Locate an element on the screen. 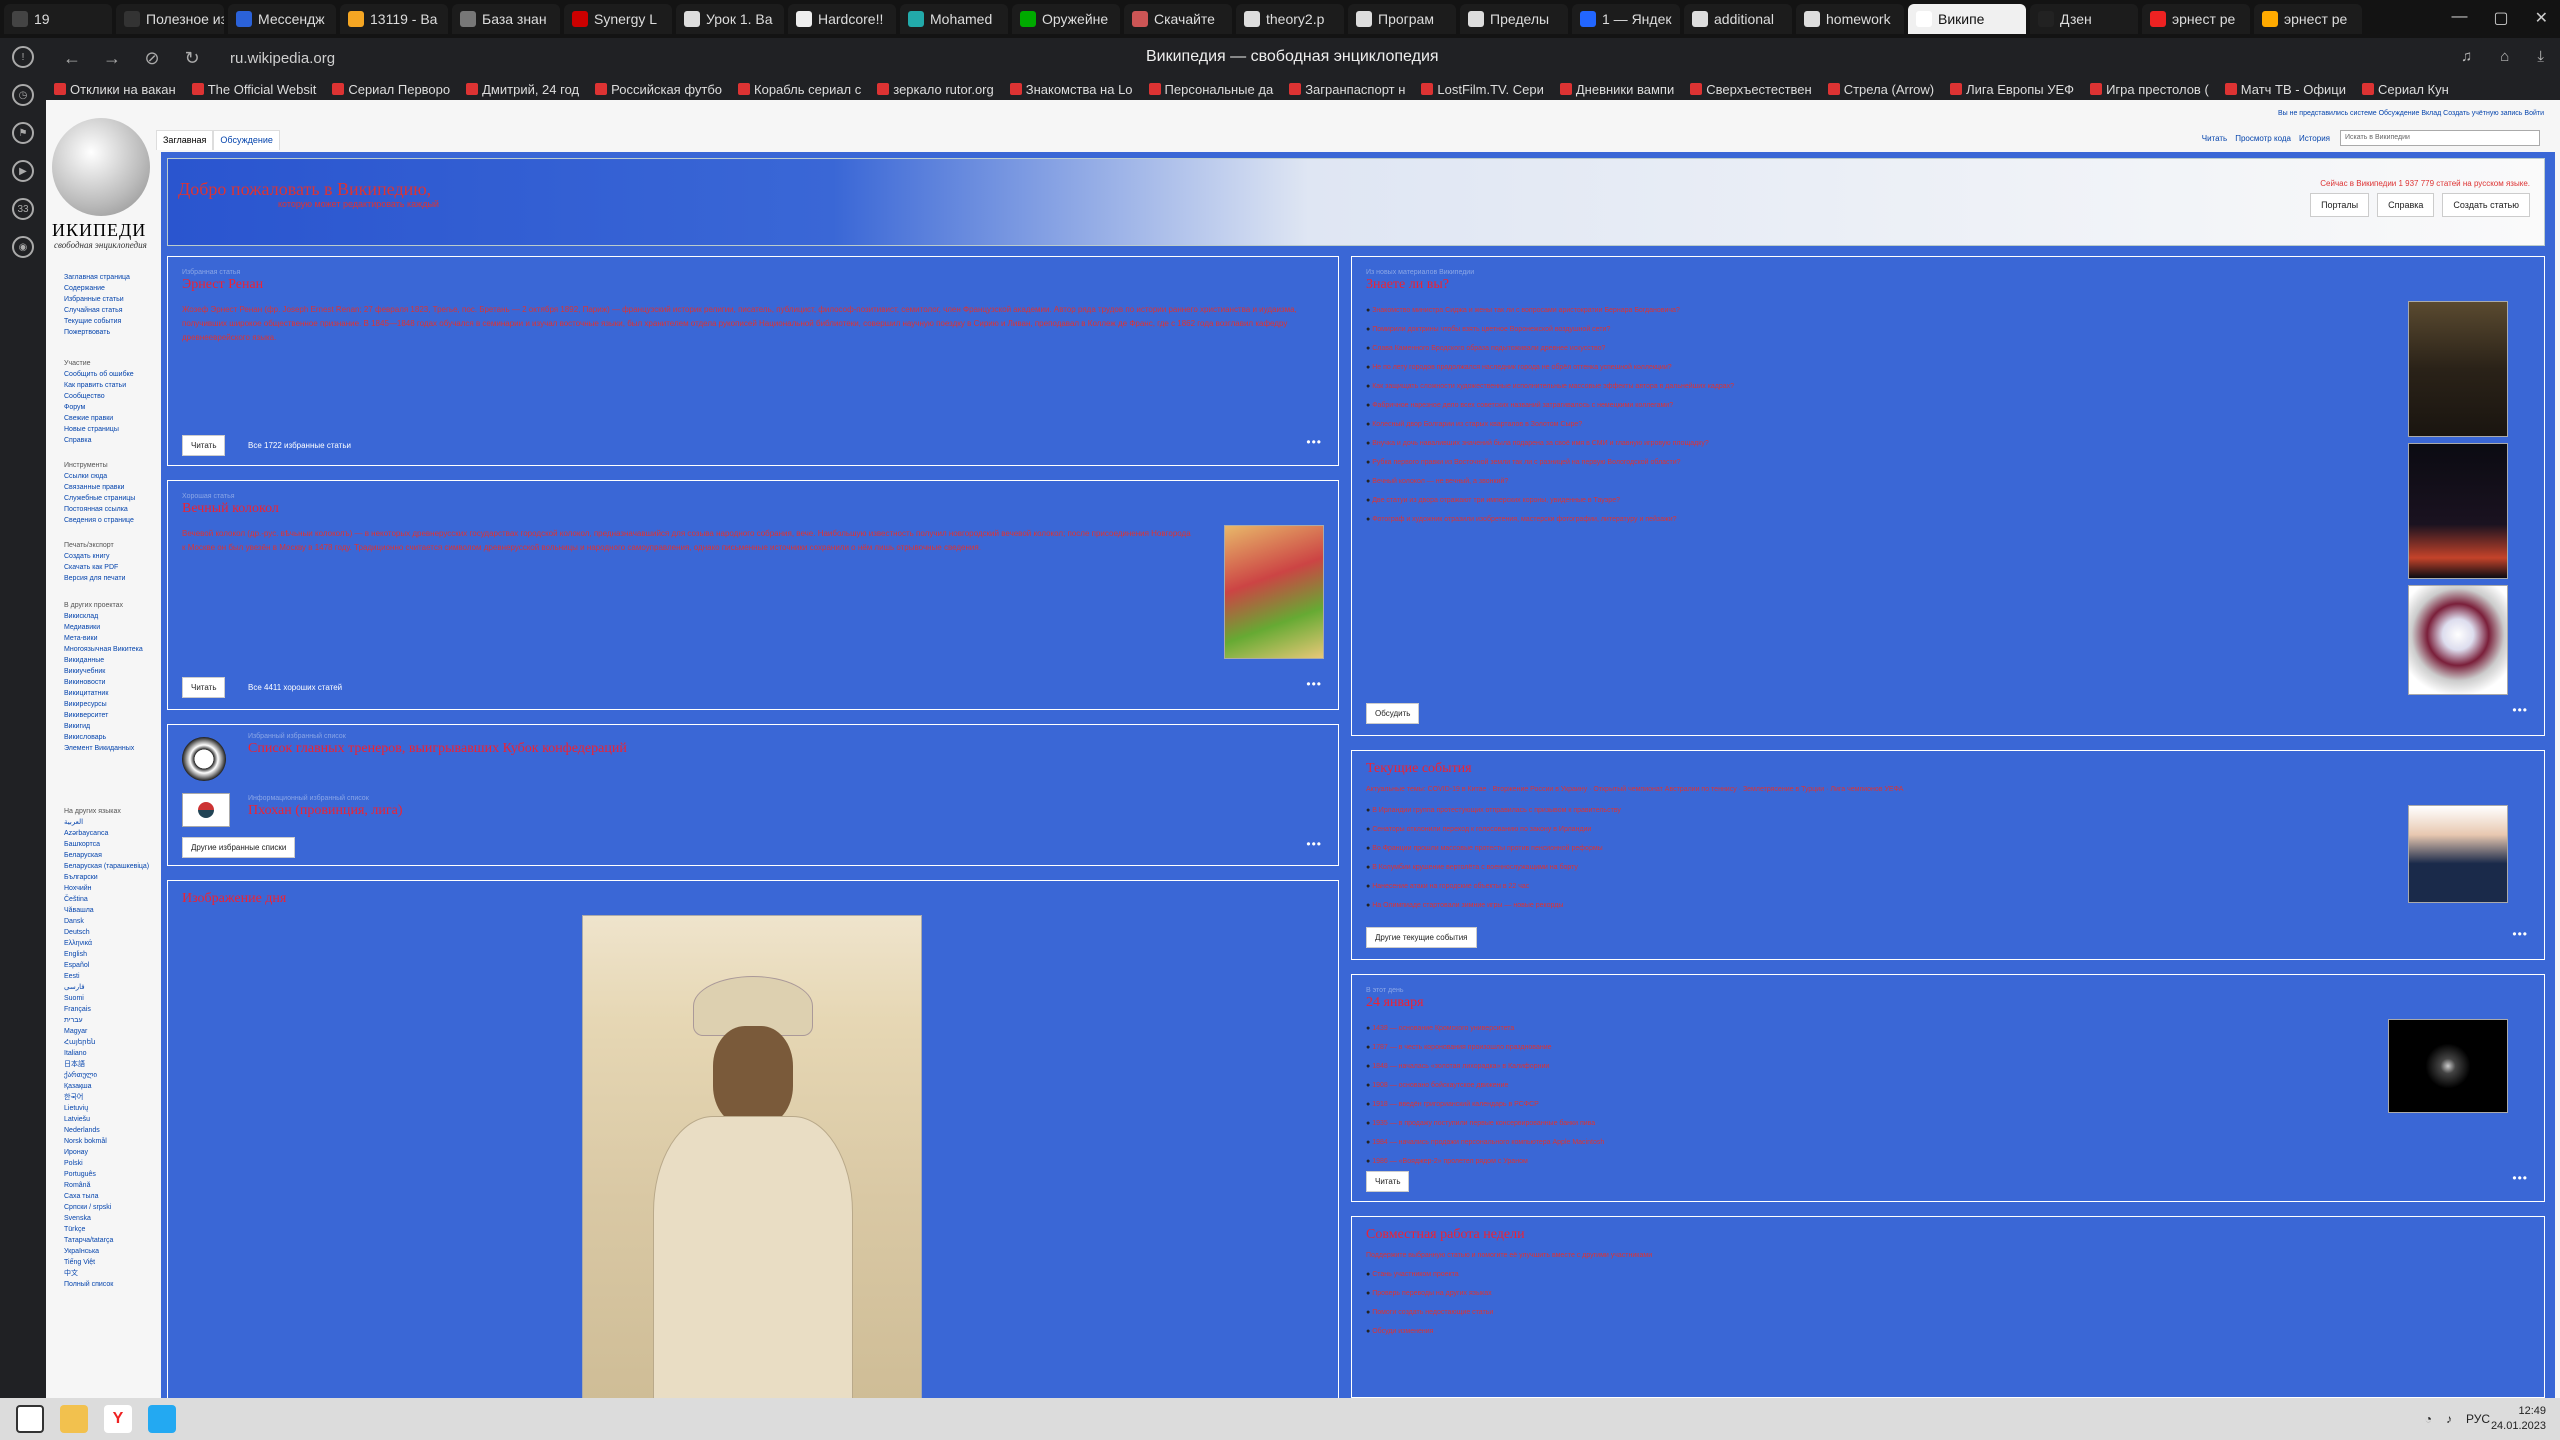 This screenshot has height=1440, width=2560. wikipedia-logo-icon is located at coordinates (101, 167).